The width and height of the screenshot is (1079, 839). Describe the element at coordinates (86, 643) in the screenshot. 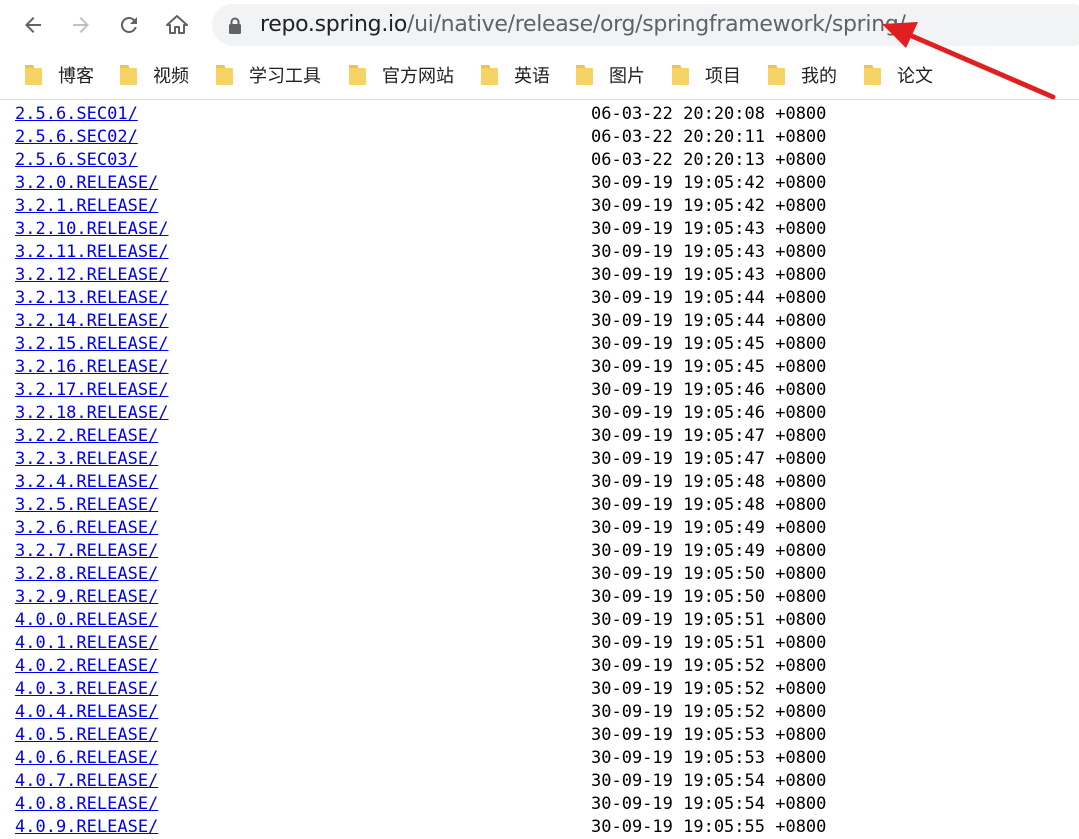

I see `directory-link: 4.0.1.RELEASE/` at that location.